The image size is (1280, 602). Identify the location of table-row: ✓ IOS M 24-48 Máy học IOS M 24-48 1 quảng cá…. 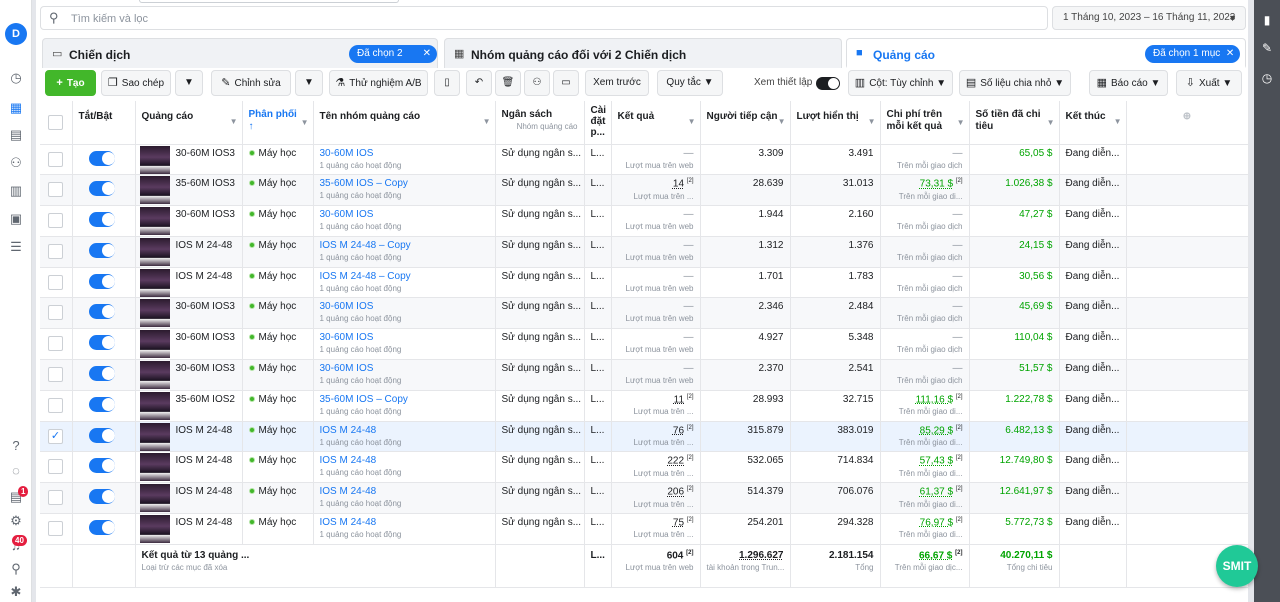
(644, 437).